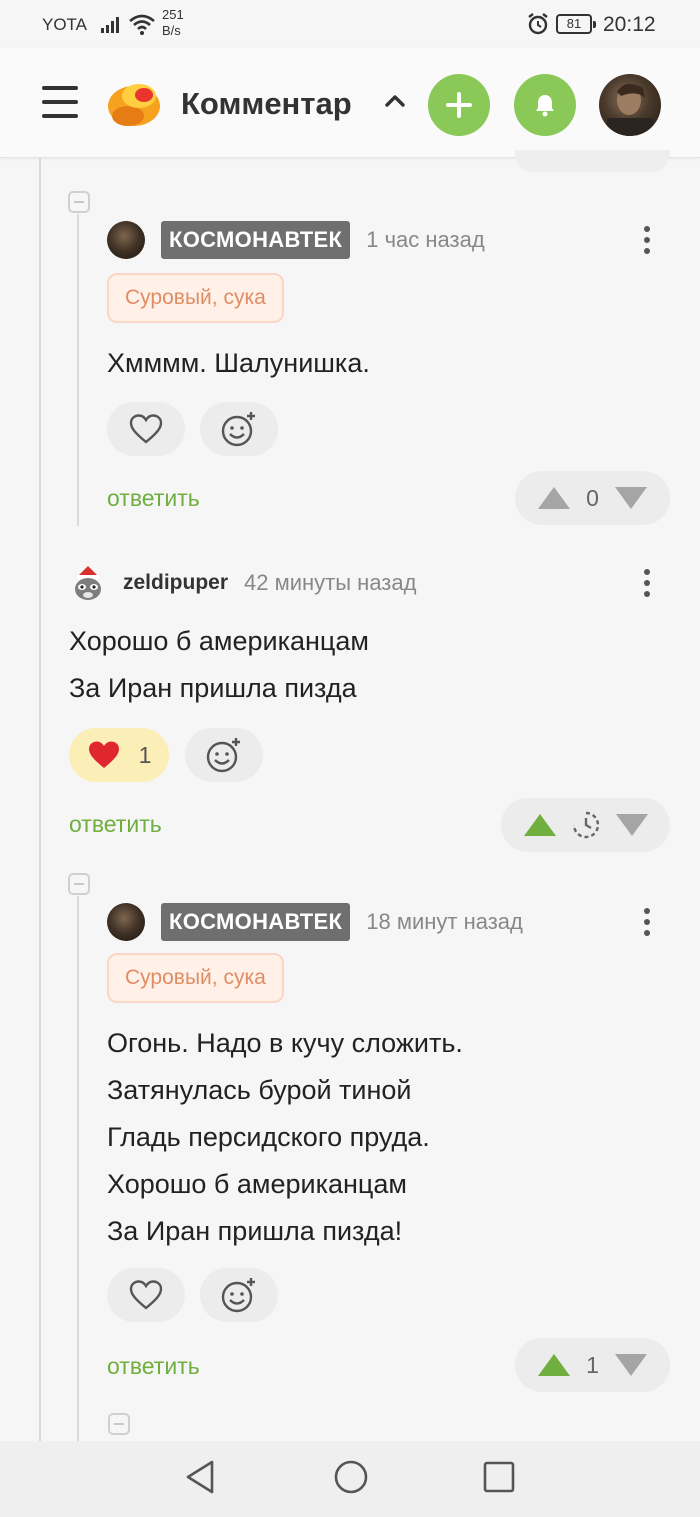  Describe the element at coordinates (499, 1477) in the screenshot. I see `recents-icon` at that location.